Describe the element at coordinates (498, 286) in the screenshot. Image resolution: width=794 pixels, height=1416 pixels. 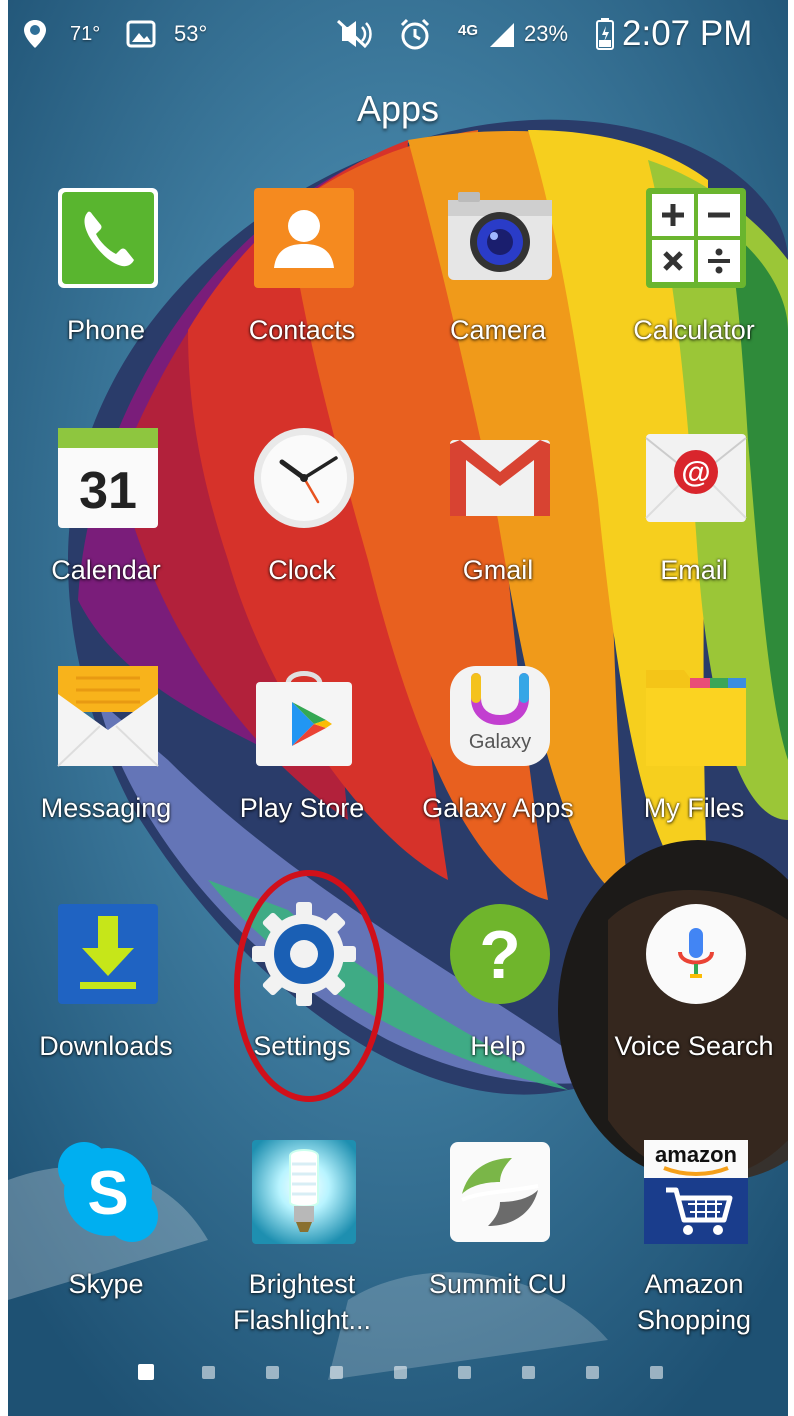
I see `app-camera: Camera` at that location.